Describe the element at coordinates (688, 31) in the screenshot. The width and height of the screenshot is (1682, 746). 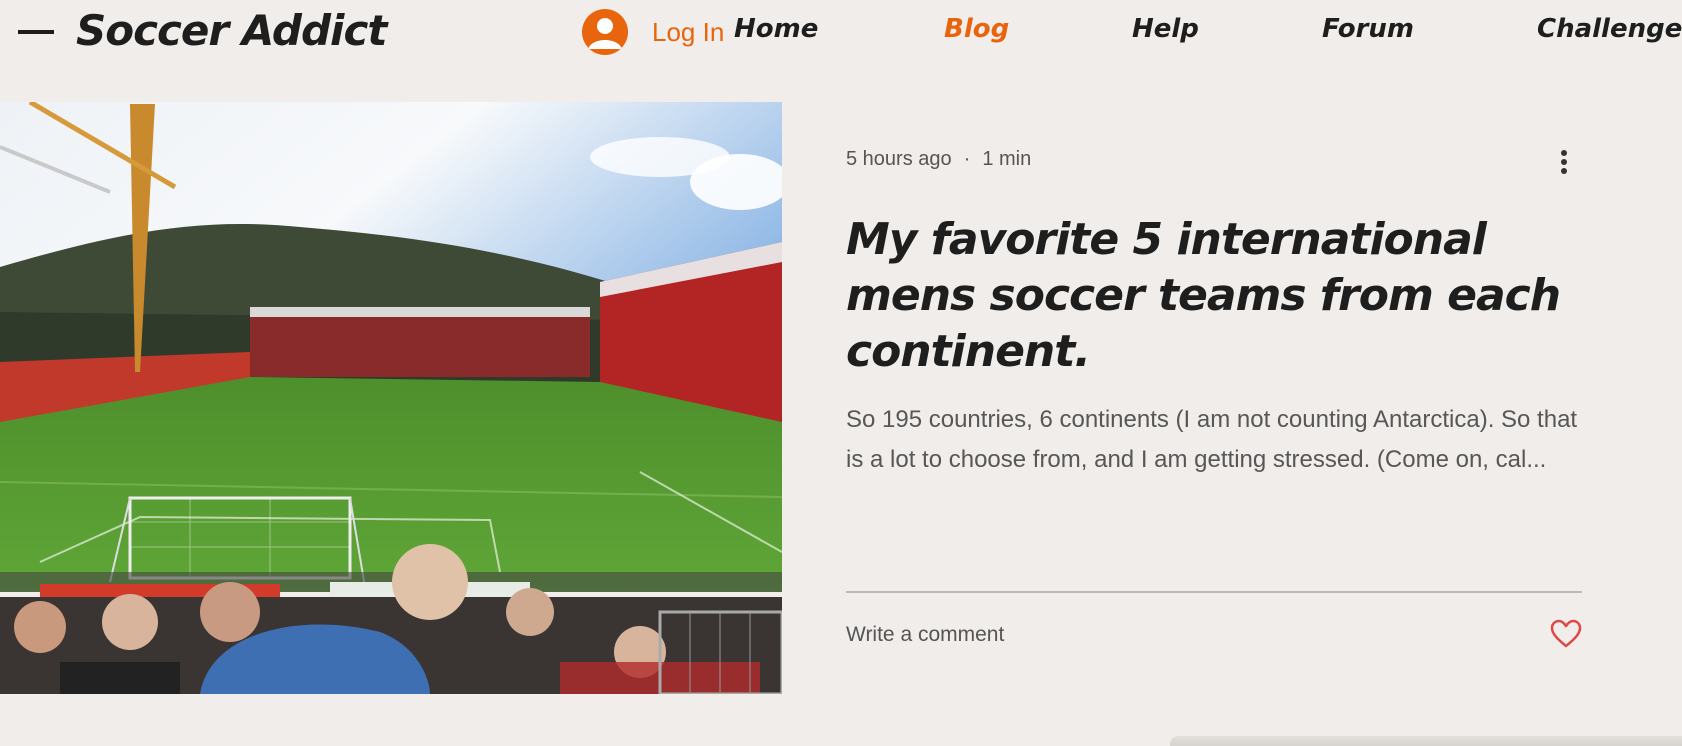
I see `login-label: Log In` at that location.